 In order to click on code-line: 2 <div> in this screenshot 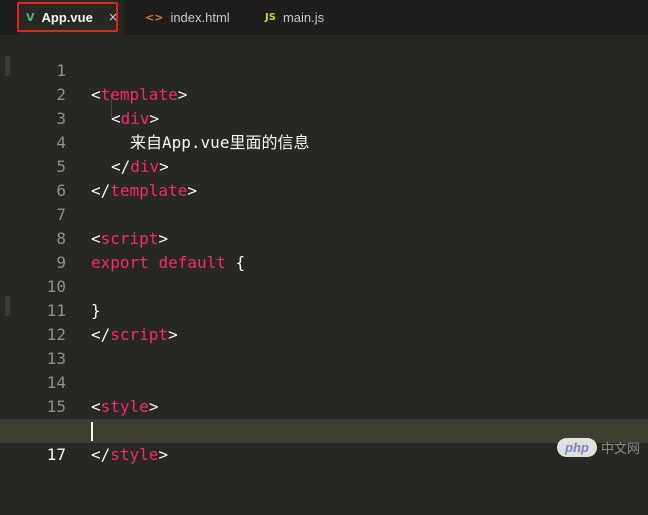, I will do `click(324, 71)`.